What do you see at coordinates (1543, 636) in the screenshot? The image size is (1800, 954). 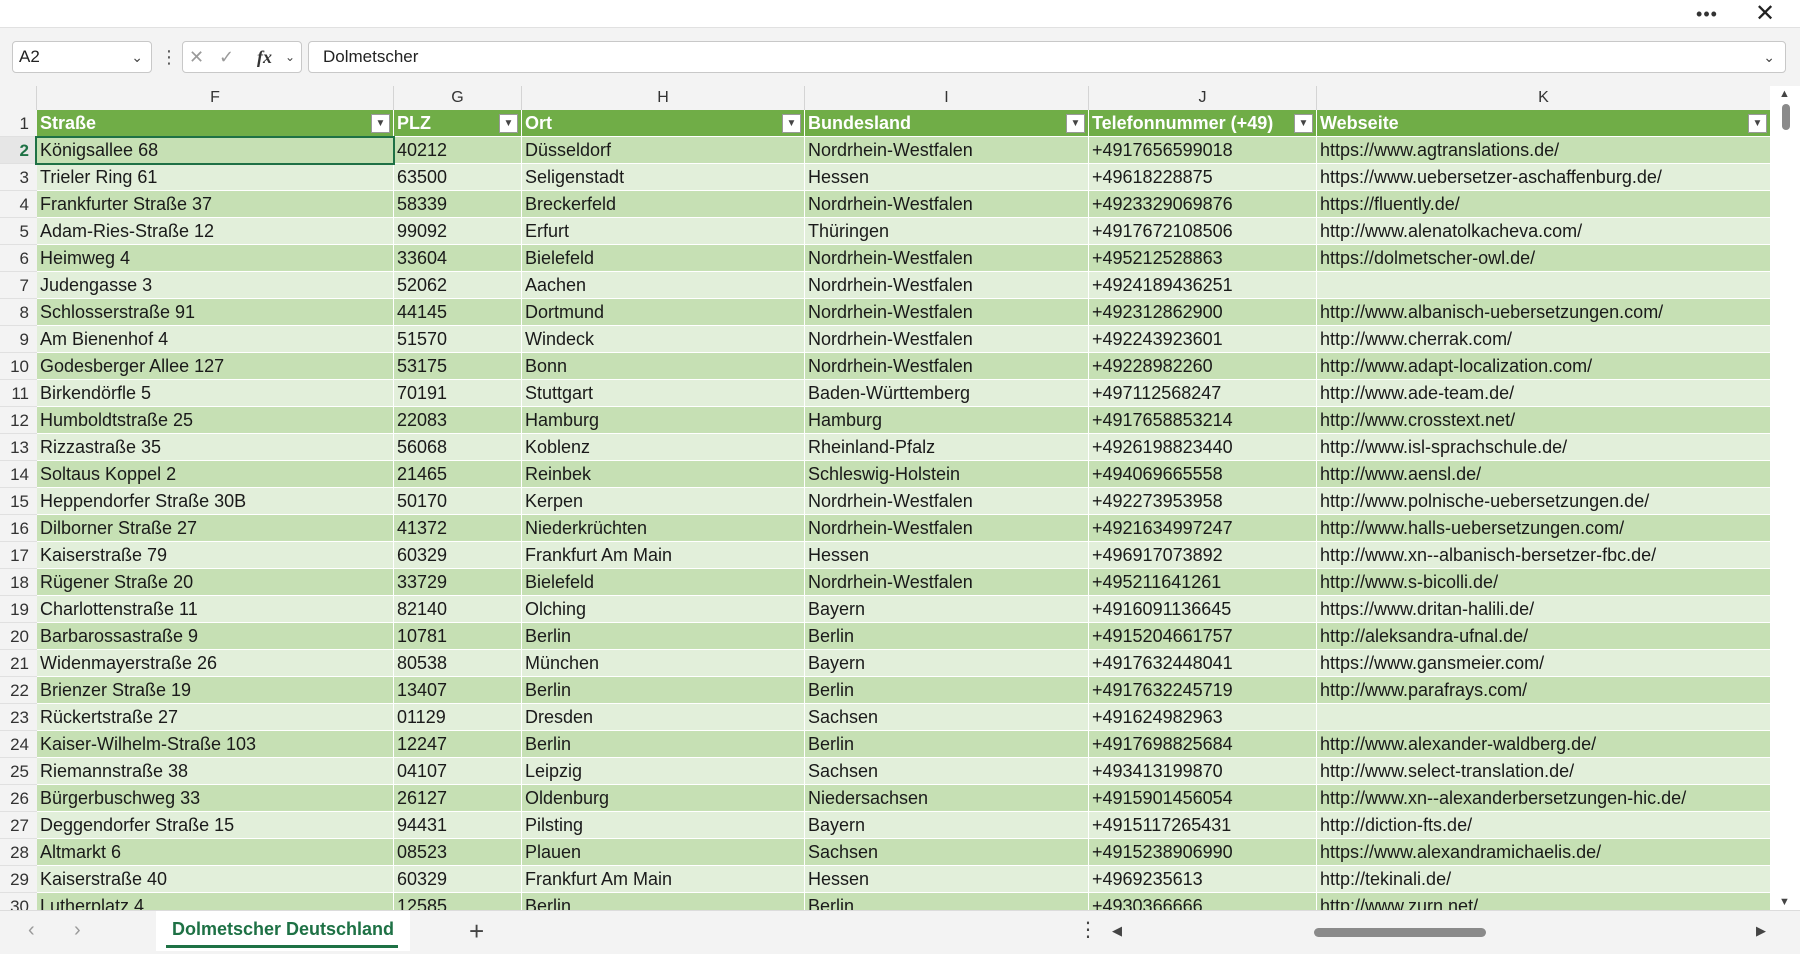 I see `cell-k: http://aleksandra-ufnal.de/` at bounding box center [1543, 636].